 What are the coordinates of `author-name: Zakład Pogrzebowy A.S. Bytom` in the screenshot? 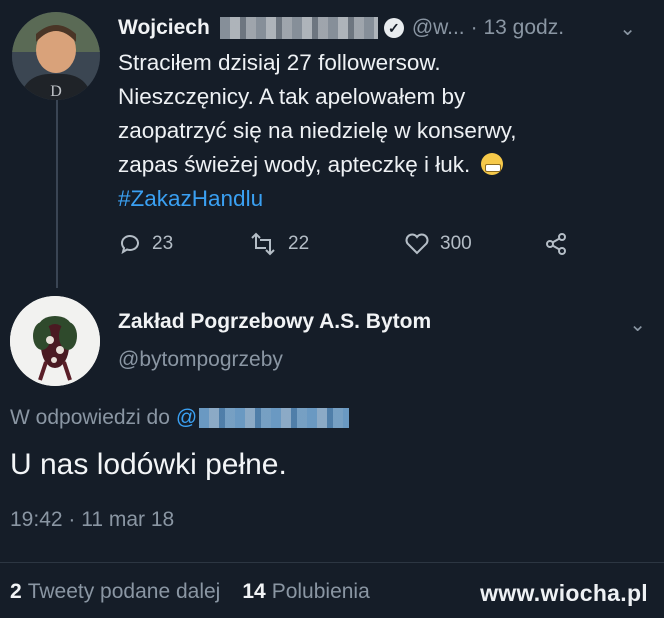 It's located at (274, 322).